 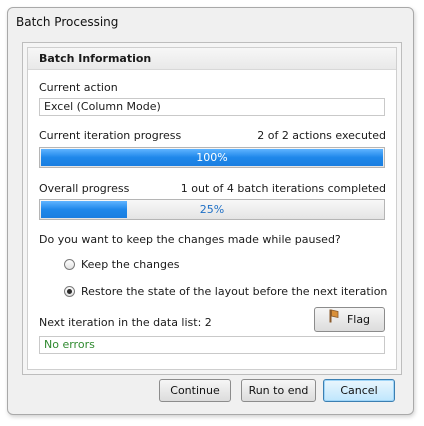 What do you see at coordinates (278, 390) in the screenshot?
I see `run-to-end-button: Run to end` at bounding box center [278, 390].